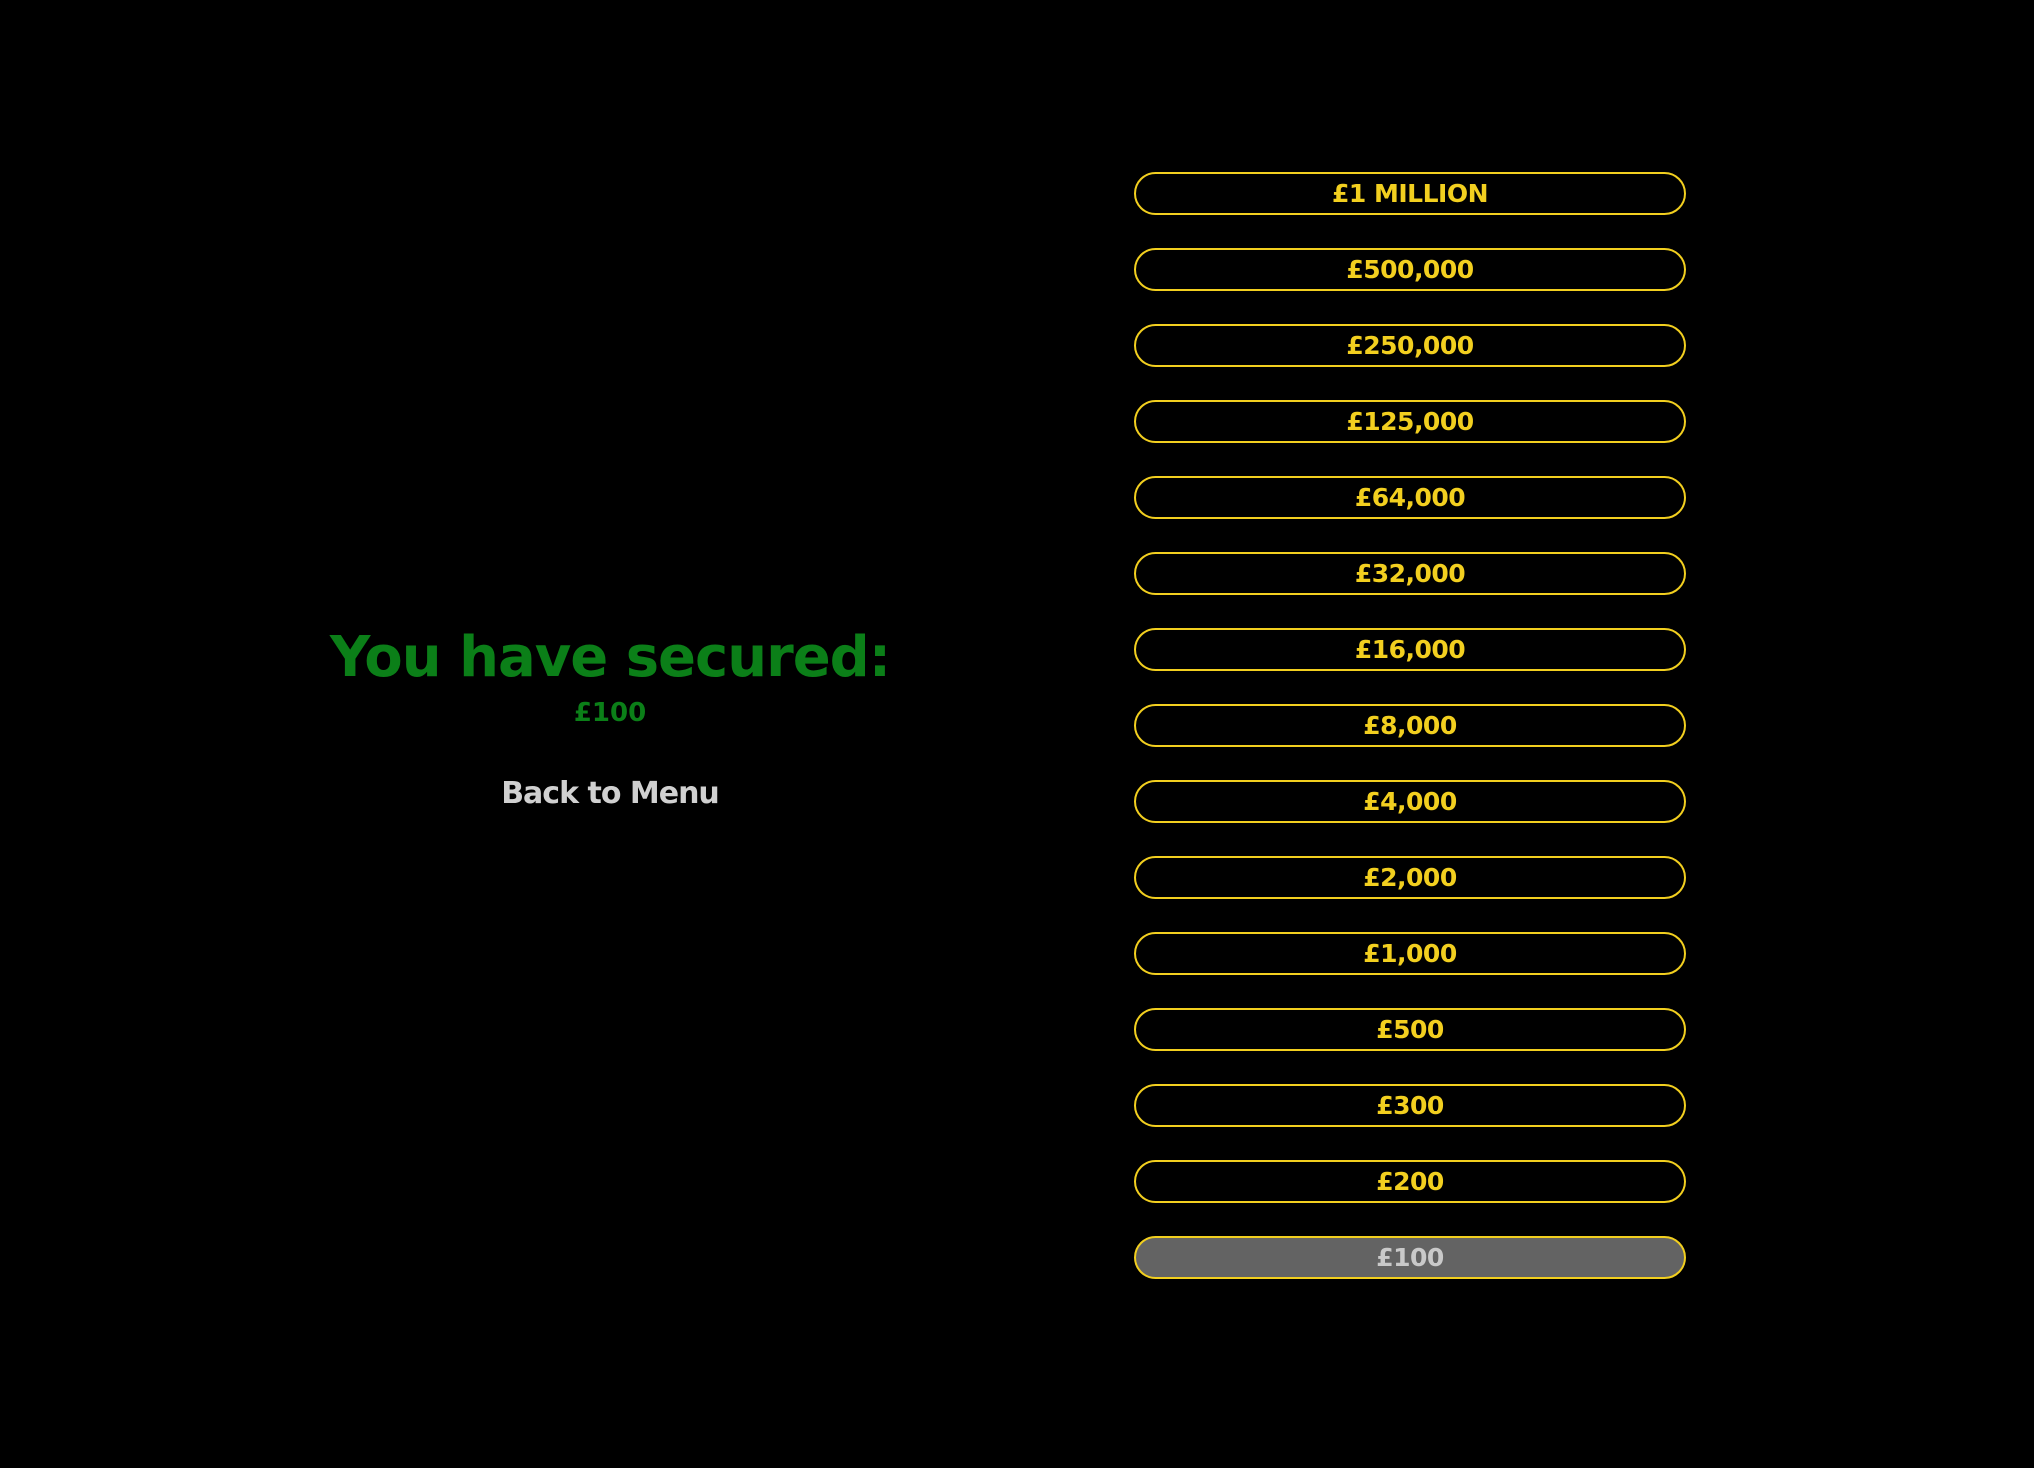 The height and width of the screenshot is (1468, 2034). I want to click on prize-ladder-item: £64,000, so click(1410, 497).